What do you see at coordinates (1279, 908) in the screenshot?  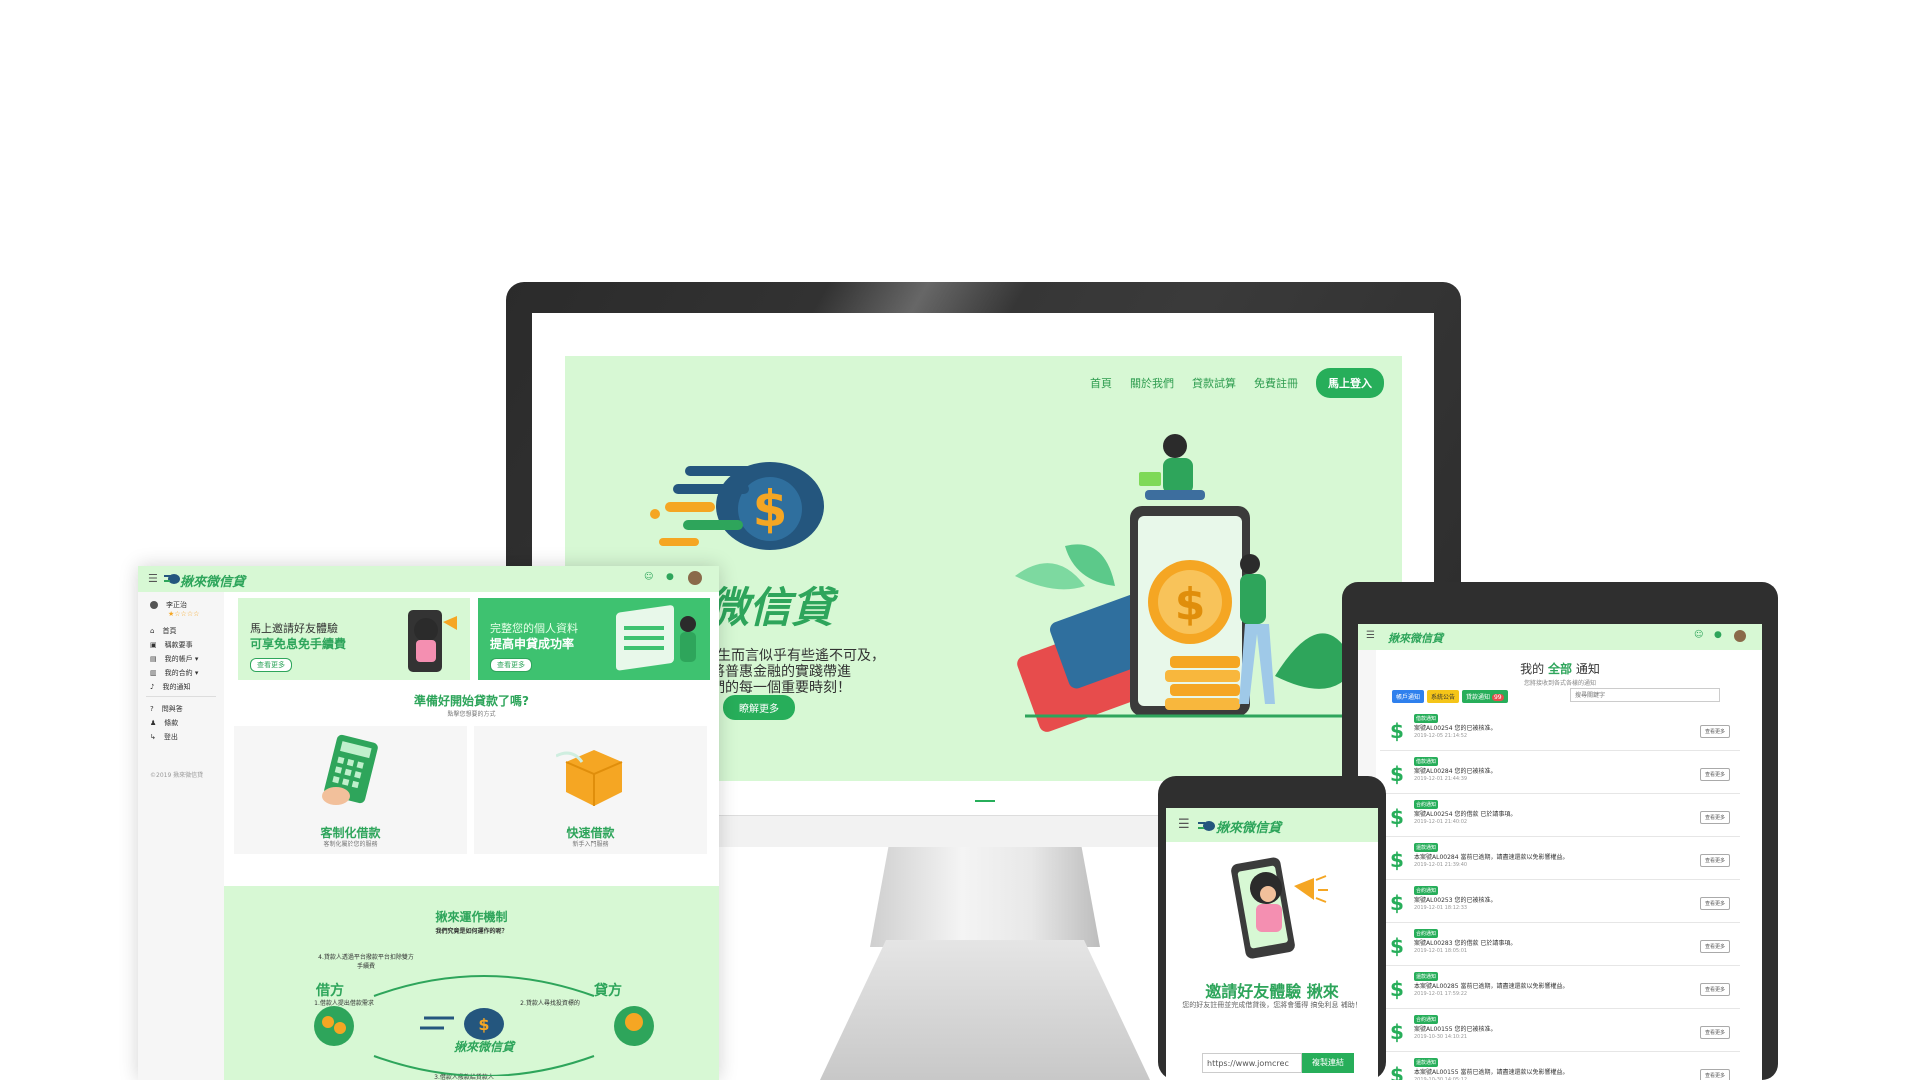 I see `invite-phone-illustration` at bounding box center [1279, 908].